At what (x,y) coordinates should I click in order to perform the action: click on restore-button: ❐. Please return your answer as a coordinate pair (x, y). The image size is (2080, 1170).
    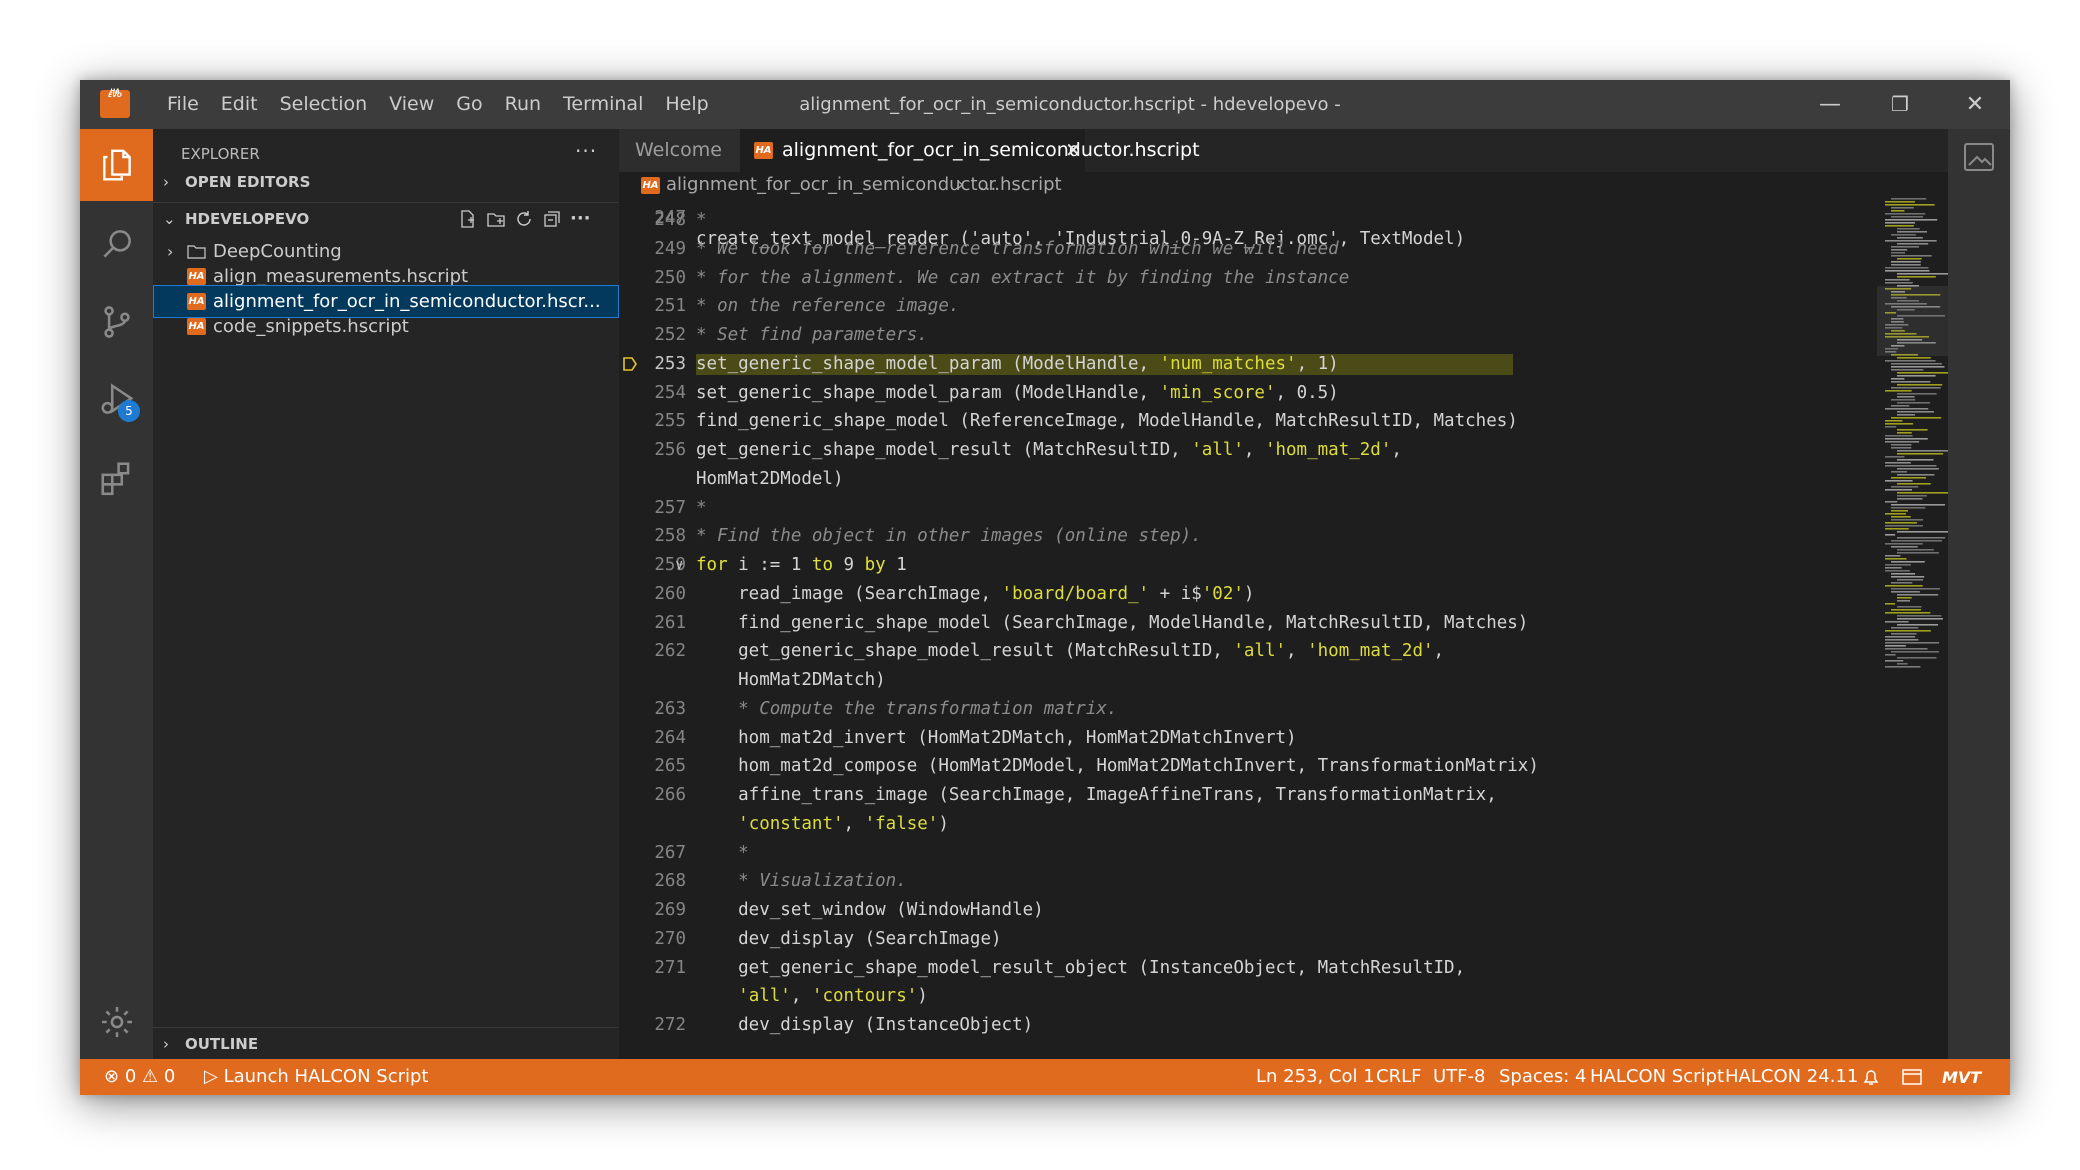
    Looking at the image, I should click on (1900, 104).